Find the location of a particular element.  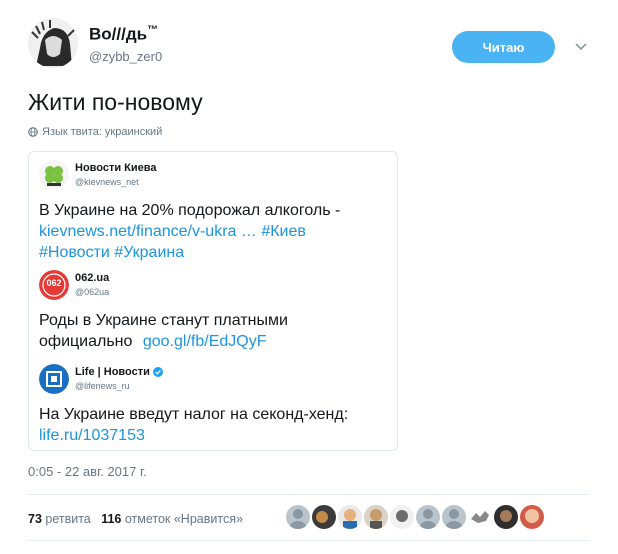

embedded-link: life.ru/1037153 is located at coordinates (92, 435).